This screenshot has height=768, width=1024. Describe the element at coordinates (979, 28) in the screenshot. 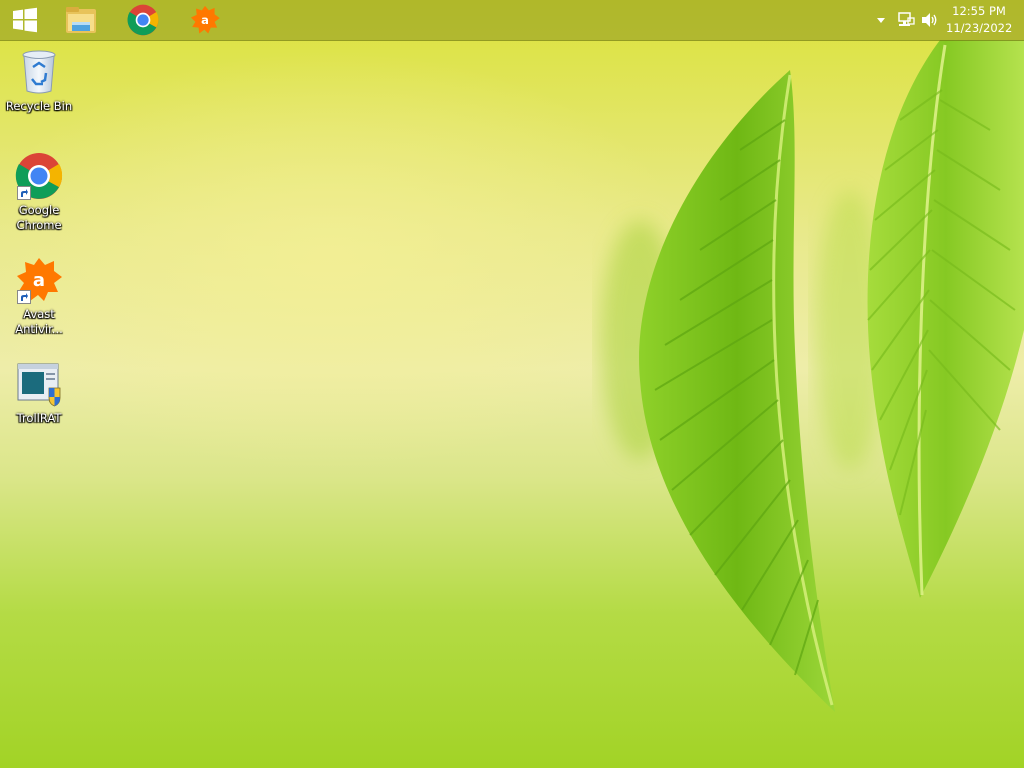

I see `clock-date: 11/23/2022` at that location.